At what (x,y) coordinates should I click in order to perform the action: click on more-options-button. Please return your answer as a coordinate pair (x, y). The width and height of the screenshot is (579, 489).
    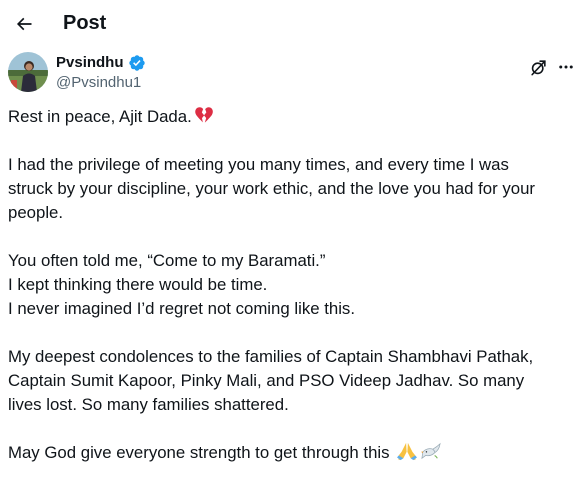
    Looking at the image, I should click on (566, 67).